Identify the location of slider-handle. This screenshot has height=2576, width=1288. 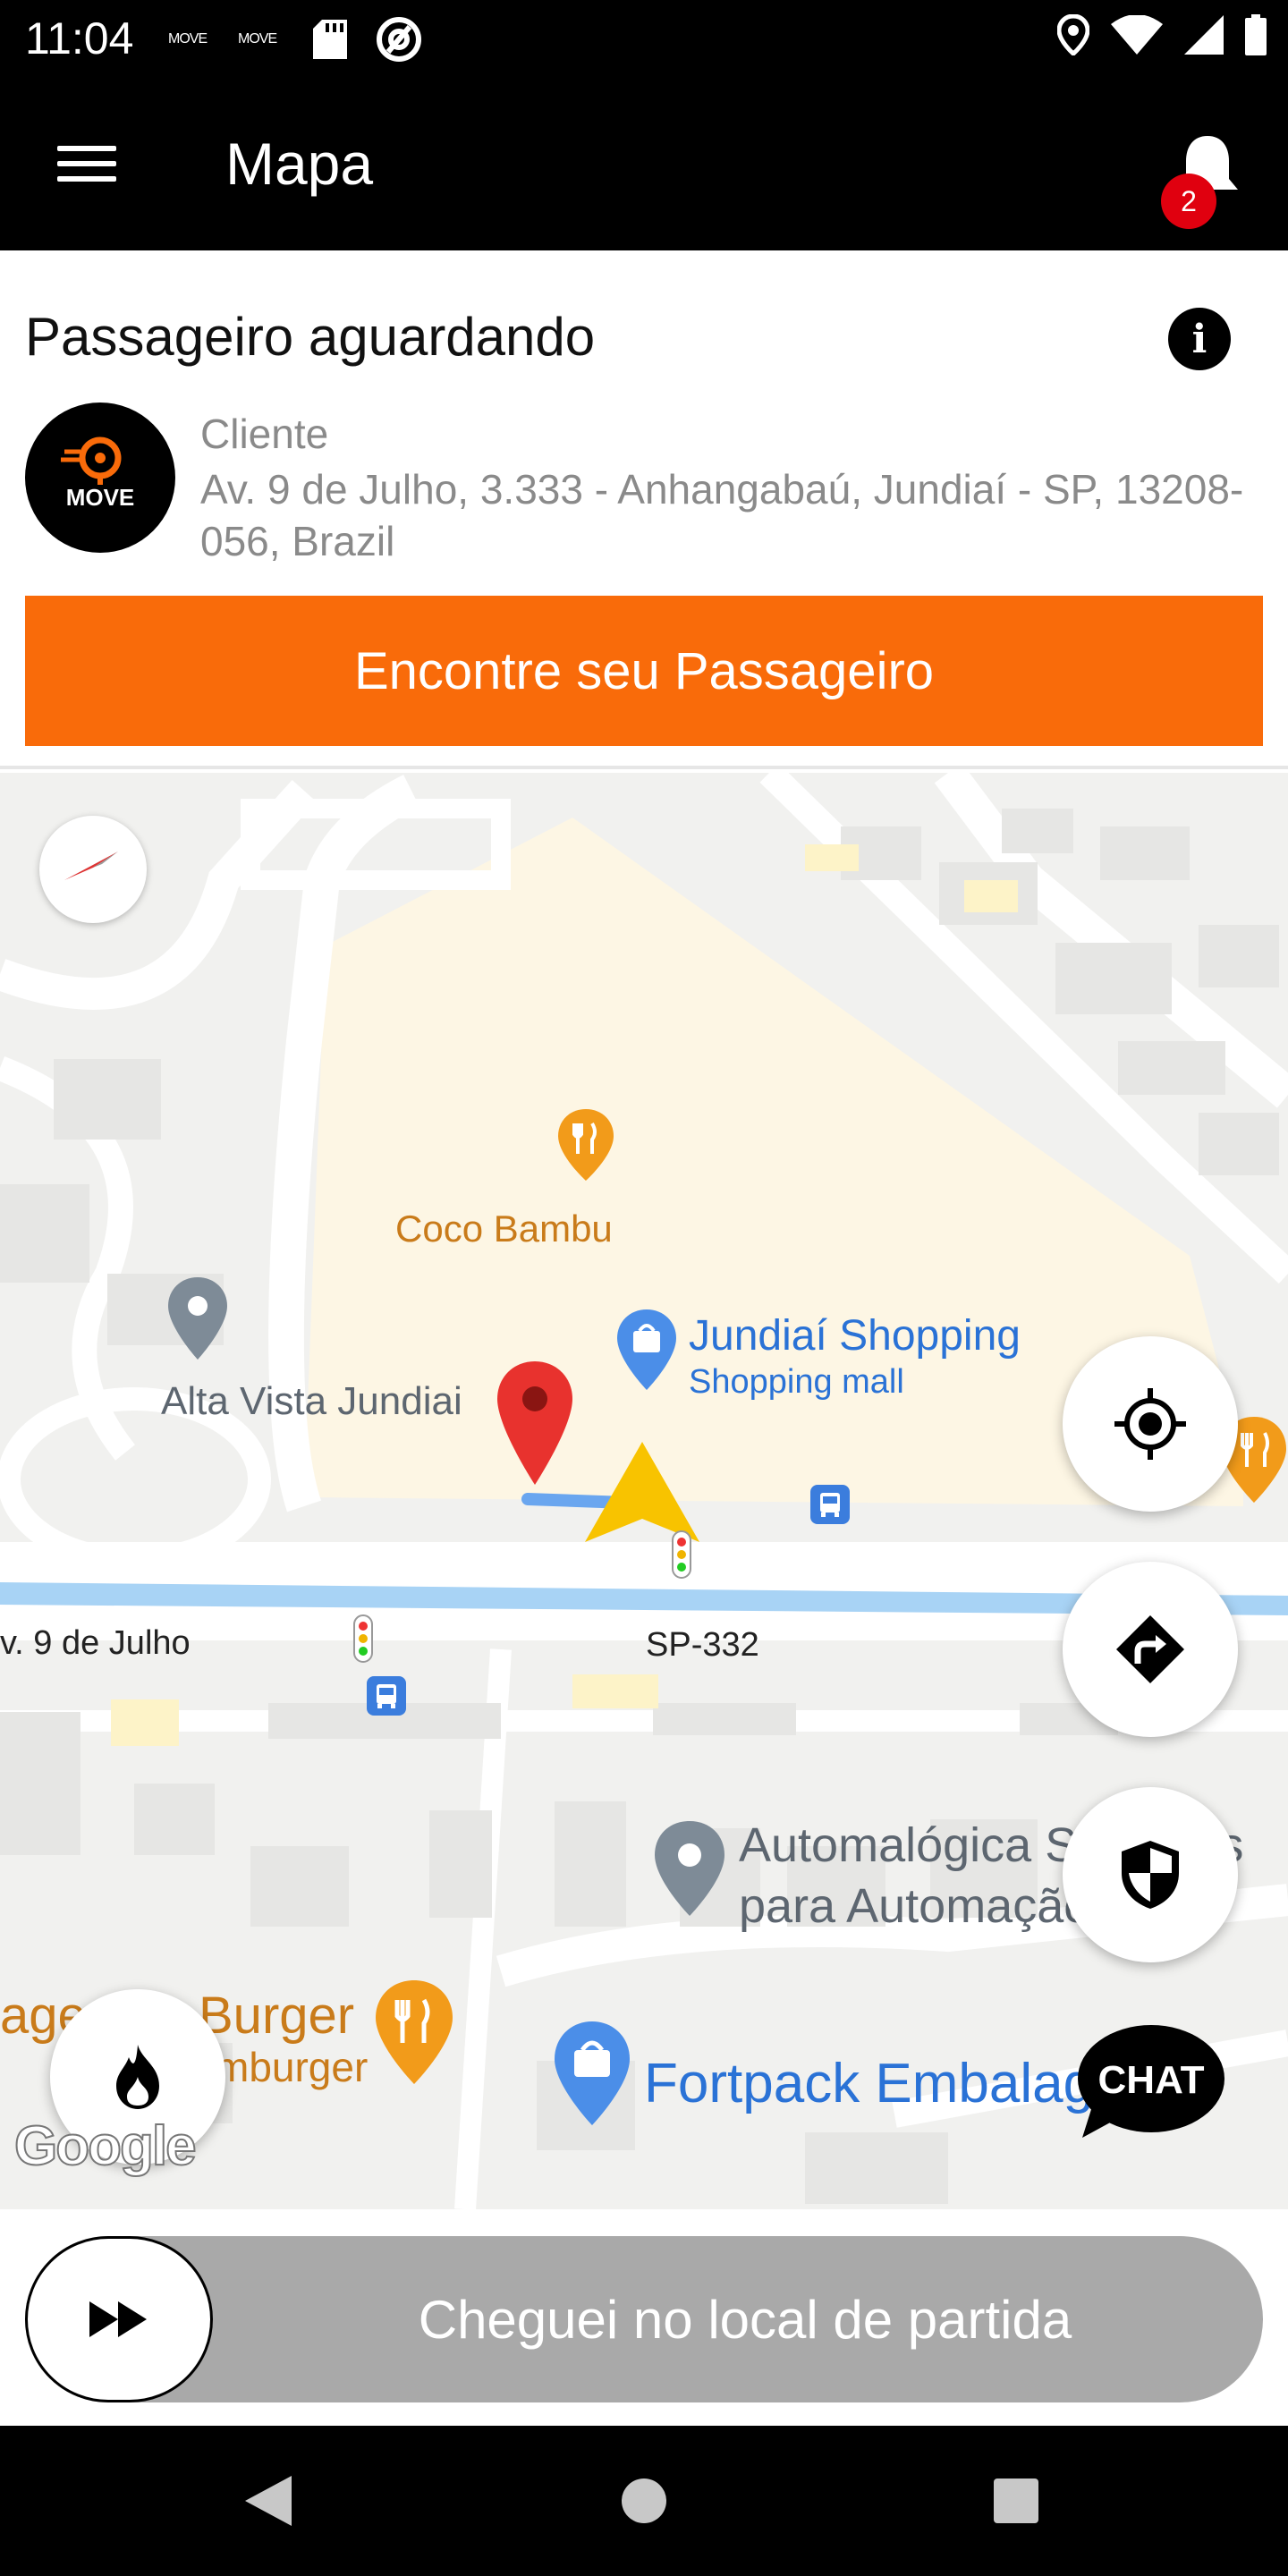
(119, 2319).